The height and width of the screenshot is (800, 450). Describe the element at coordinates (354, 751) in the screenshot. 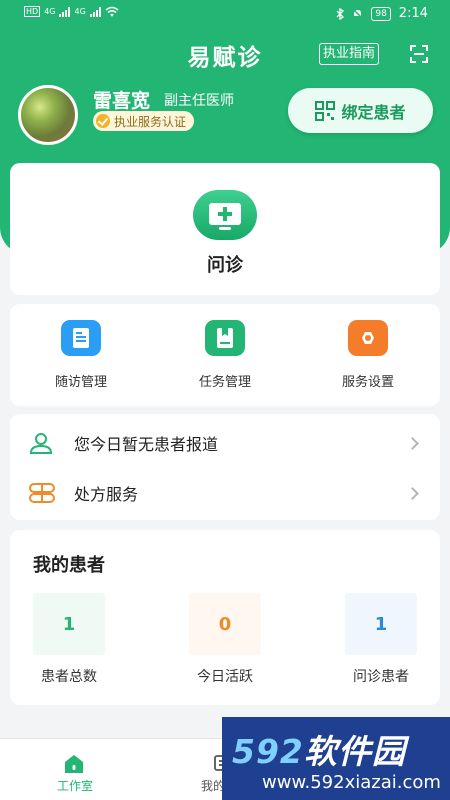

I see `watermark-logo-text: 软件园` at that location.